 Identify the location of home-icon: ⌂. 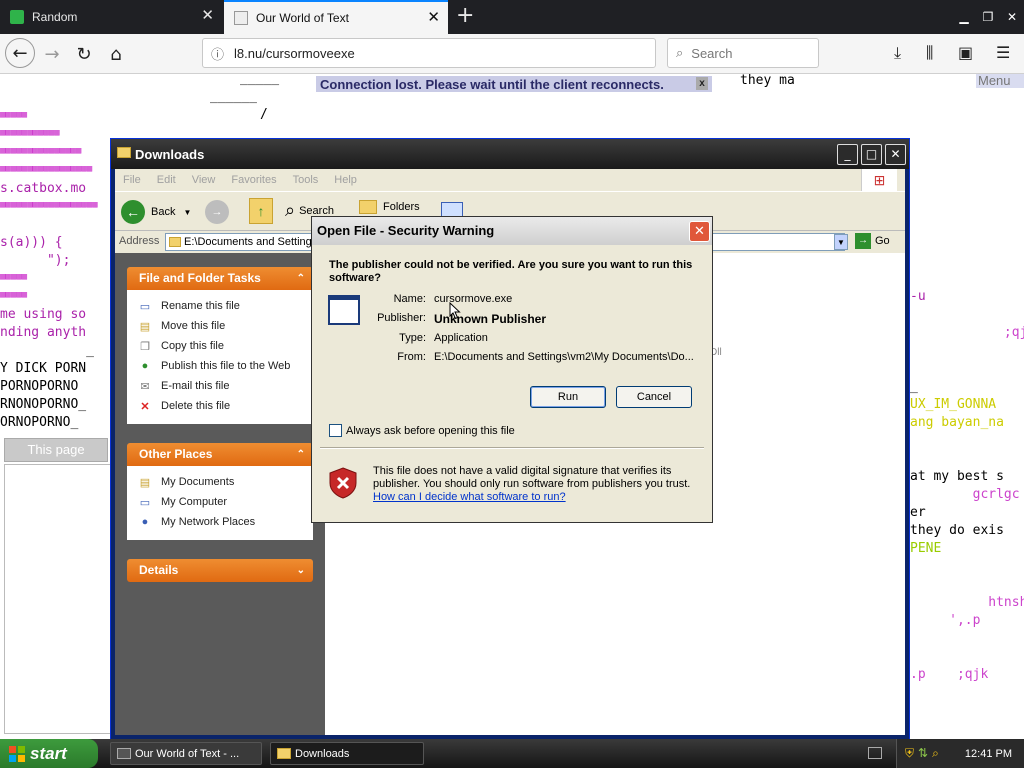
(116, 54).